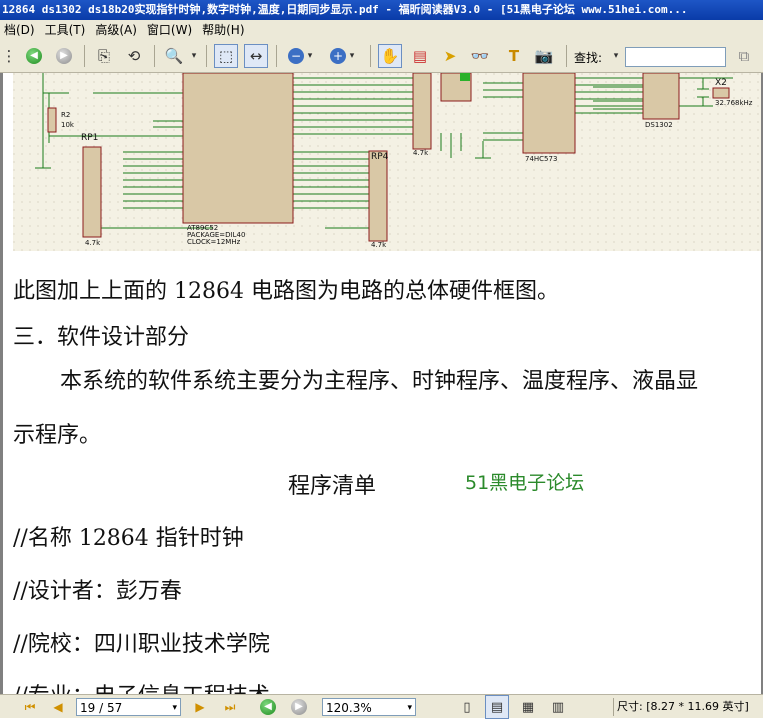  I want to click on menu-bar: 档(D) 工具(T) 高级(A) 窗口(W) 帮助(H), so click(381, 30).